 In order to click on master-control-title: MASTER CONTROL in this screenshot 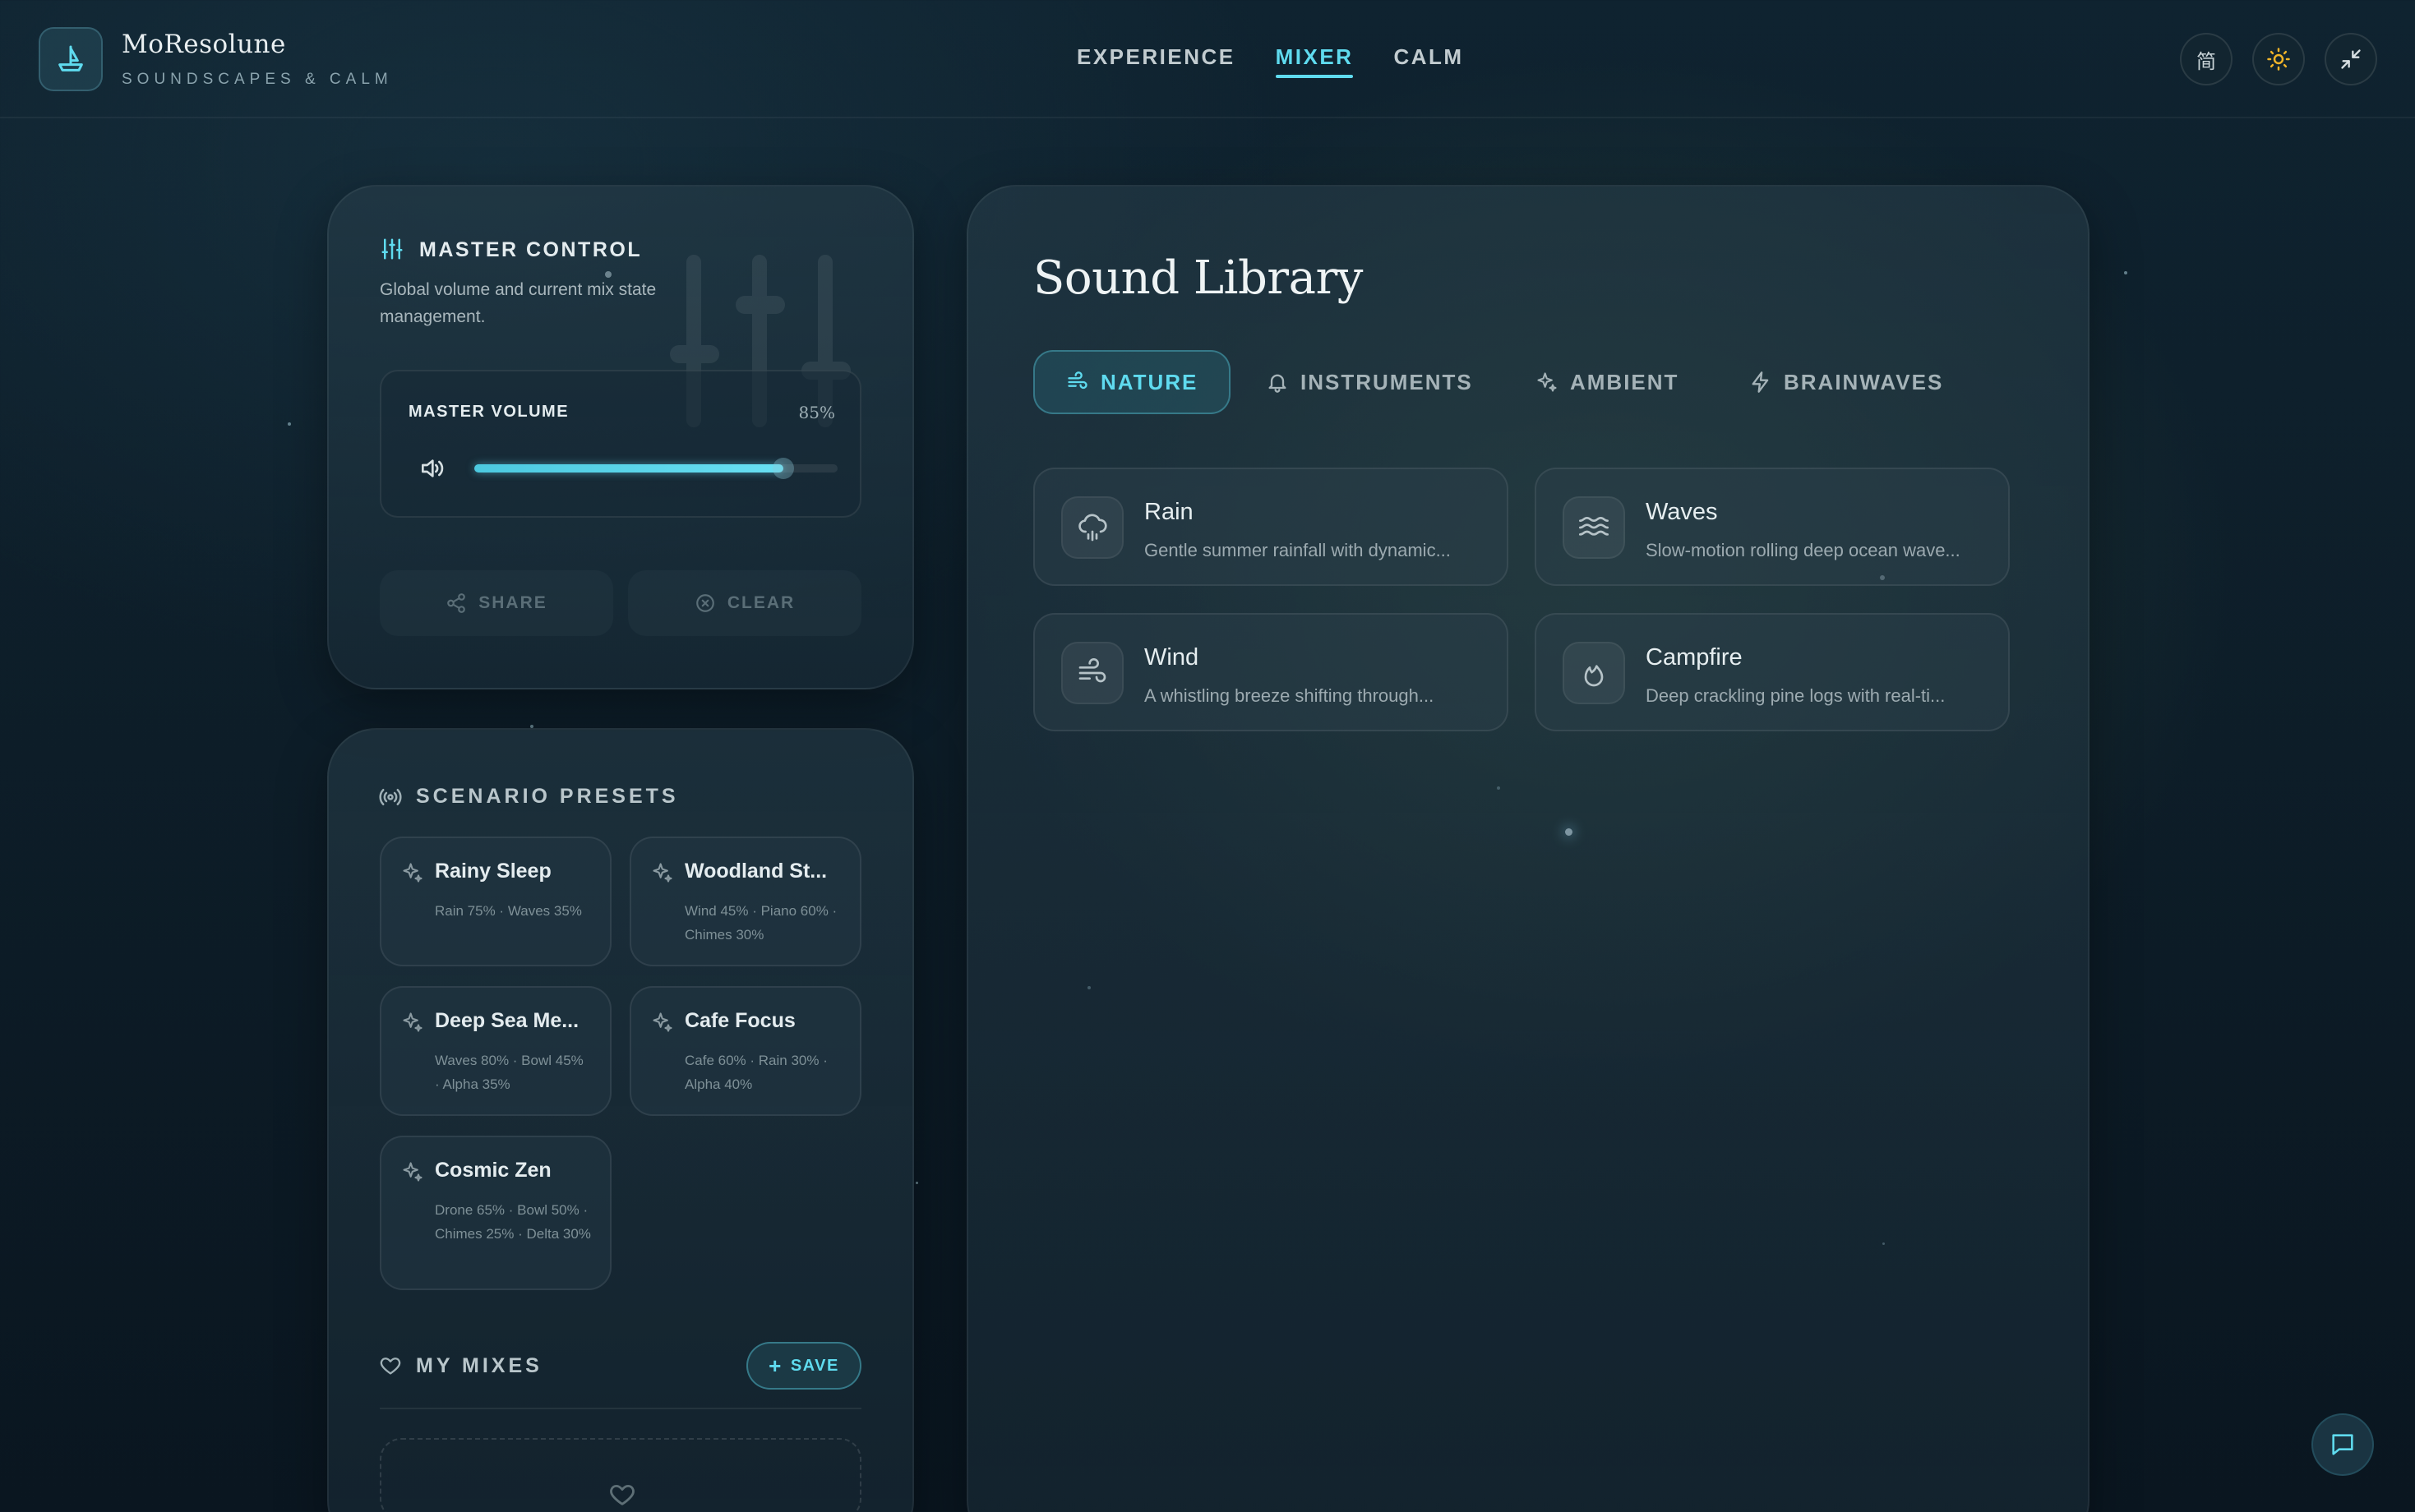, I will do `click(531, 250)`.